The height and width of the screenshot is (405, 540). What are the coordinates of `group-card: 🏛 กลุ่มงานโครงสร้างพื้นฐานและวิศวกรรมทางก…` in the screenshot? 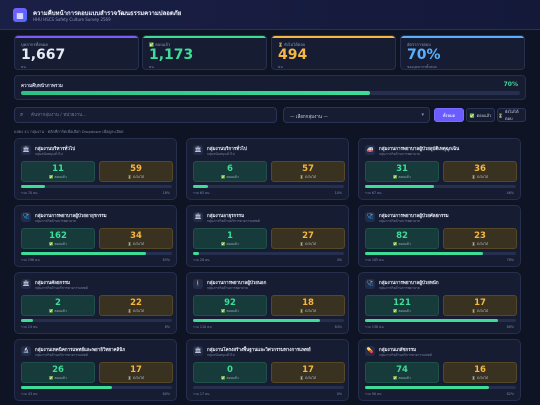 It's located at (267, 370).